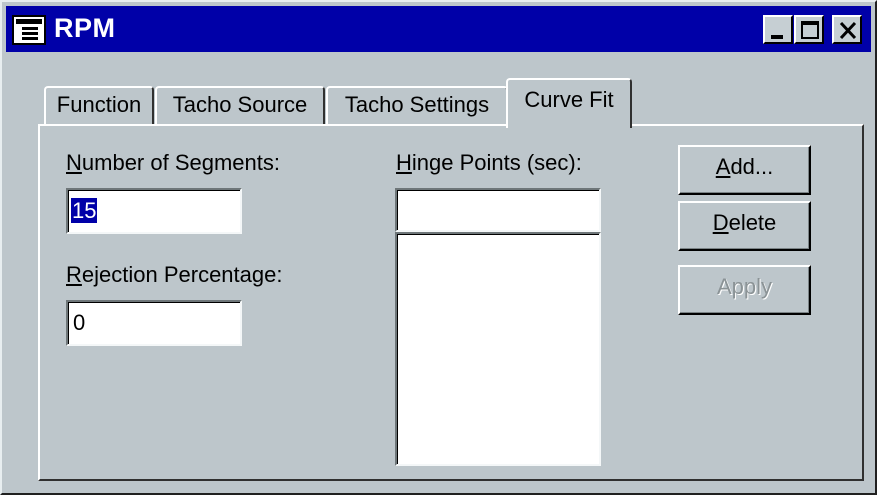 Image resolution: width=877 pixels, height=495 pixels. What do you see at coordinates (84, 210) in the screenshot?
I see `segments-value: 15` at bounding box center [84, 210].